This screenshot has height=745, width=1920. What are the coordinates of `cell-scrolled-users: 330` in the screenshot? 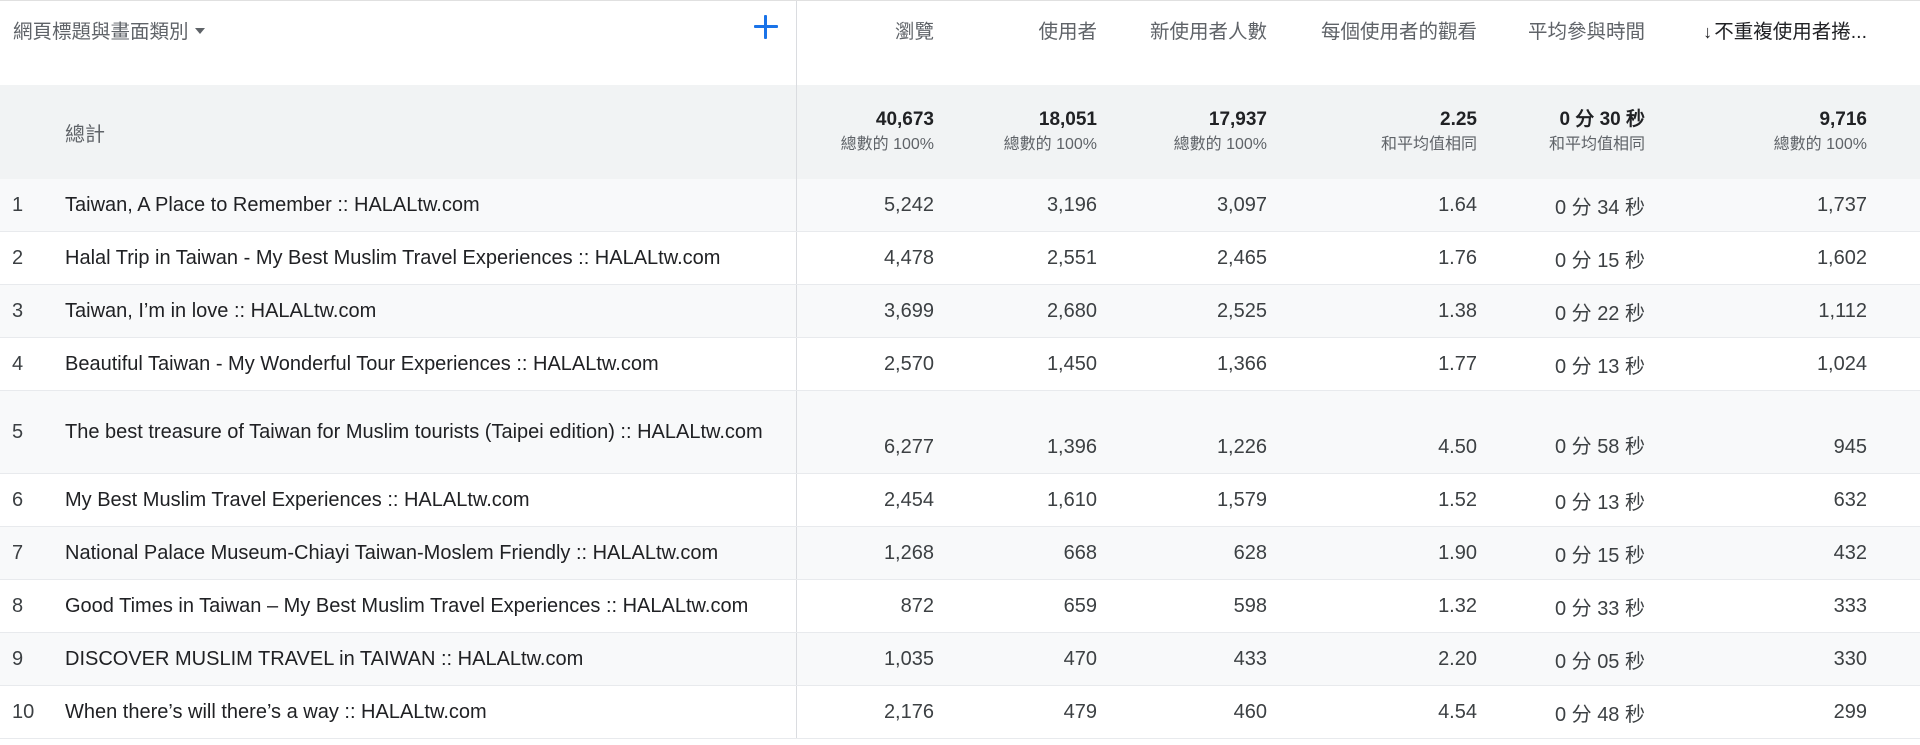 It's located at (1850, 658).